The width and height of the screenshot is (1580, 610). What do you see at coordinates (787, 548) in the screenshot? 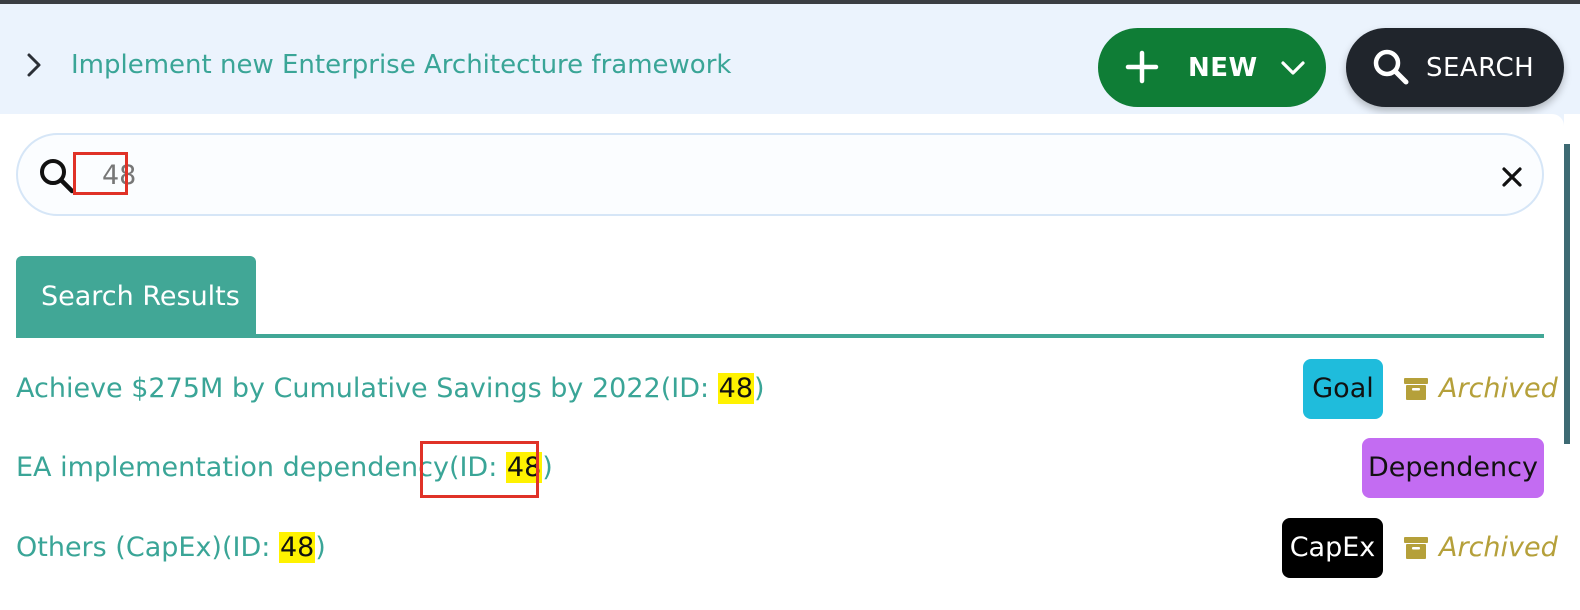
I see `result-row: Others (CapEx)(ID: 48) CapEx Archived` at bounding box center [787, 548].